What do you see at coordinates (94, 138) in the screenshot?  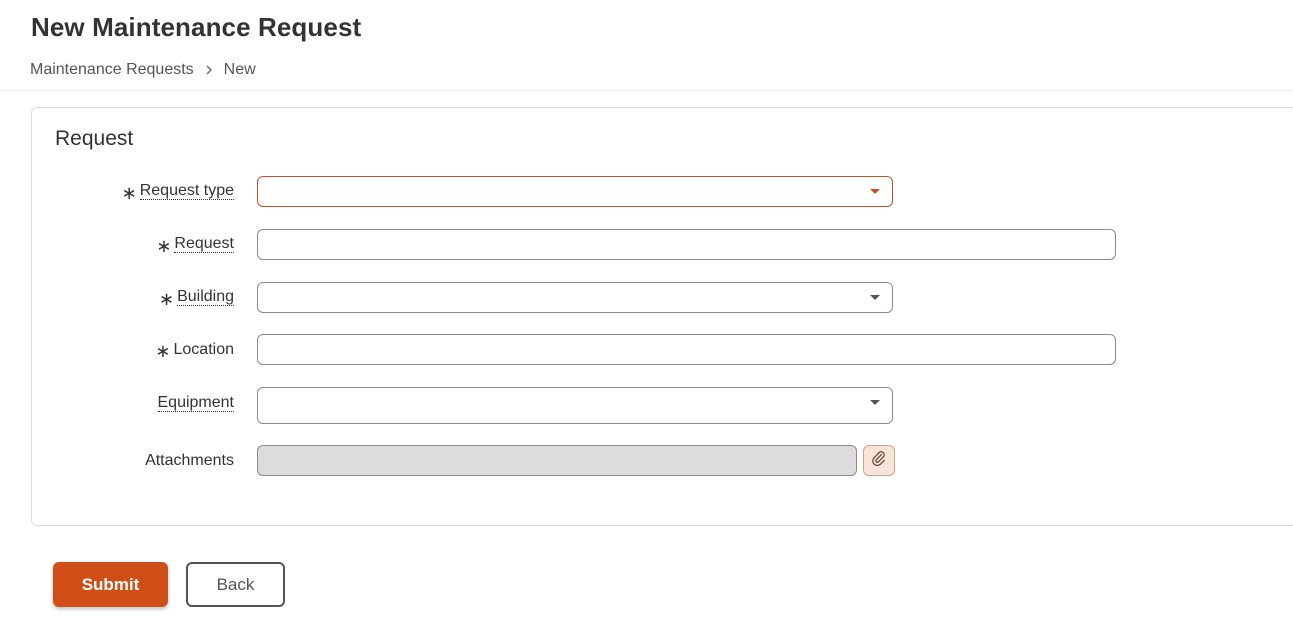 I see `section-title: Request` at bounding box center [94, 138].